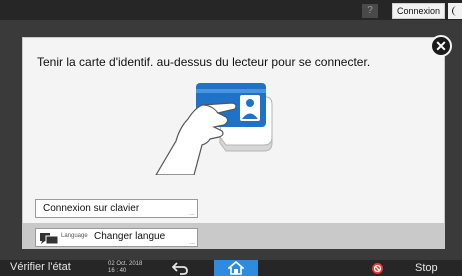 This screenshot has width=462, height=276. I want to click on back-arrow-icon, so click(180, 268).